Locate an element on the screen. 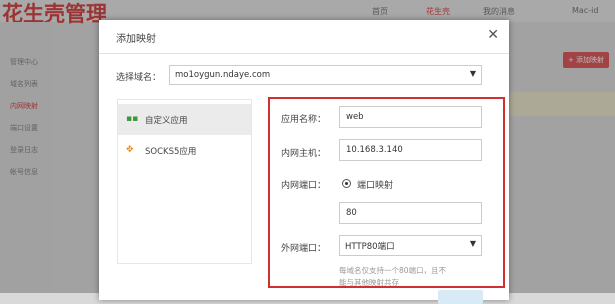 This screenshot has height=304, width=615. app-name-input: web is located at coordinates (410, 117).